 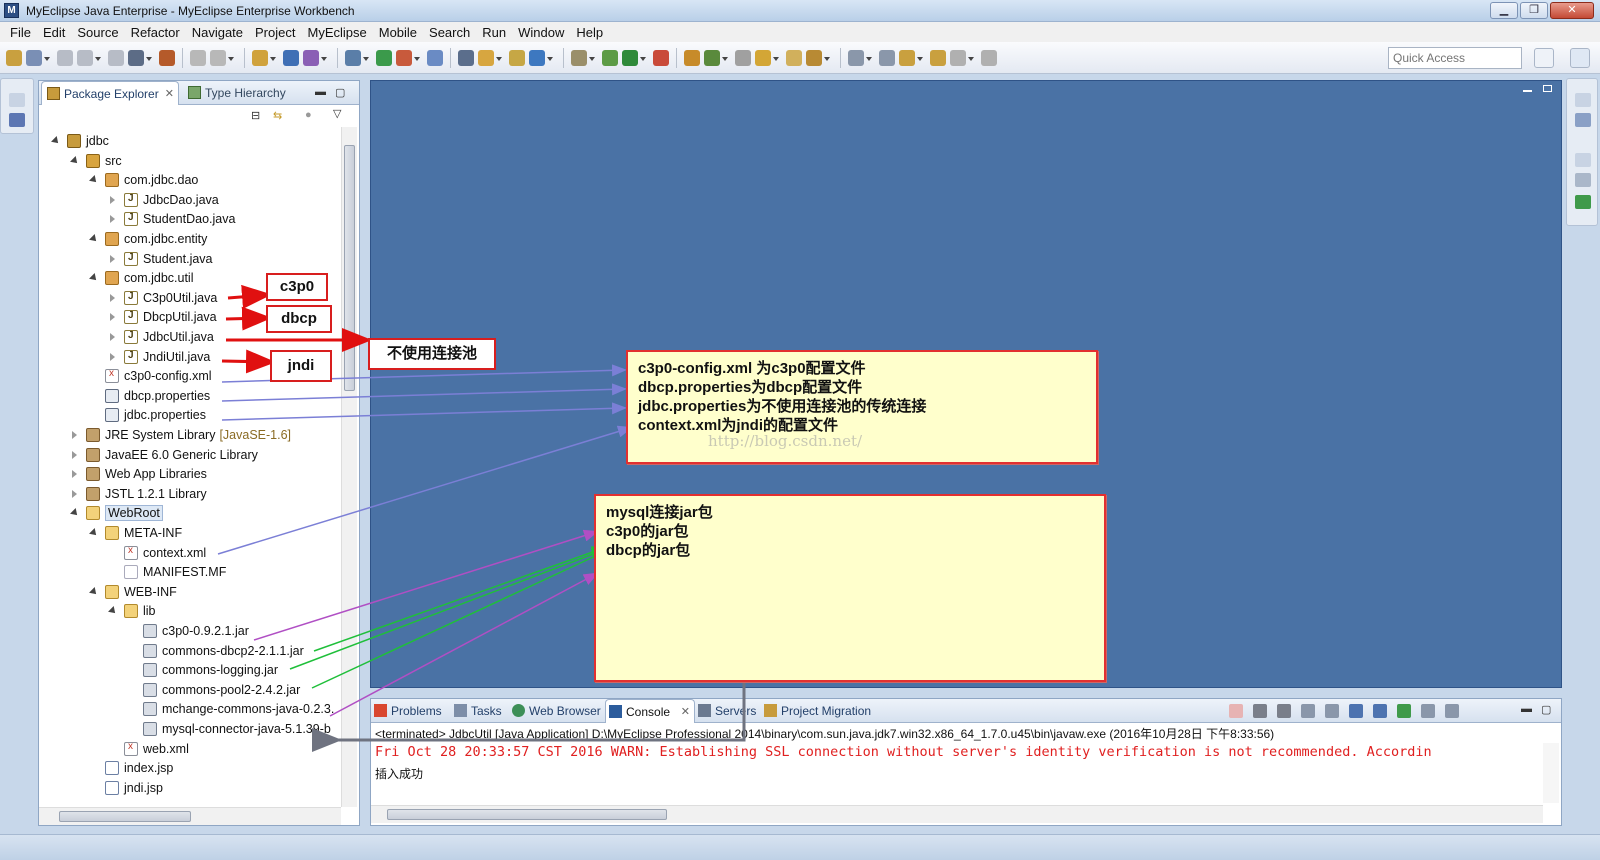 I want to click on tree-item: MANIFEST.MF, so click(x=167, y=572).